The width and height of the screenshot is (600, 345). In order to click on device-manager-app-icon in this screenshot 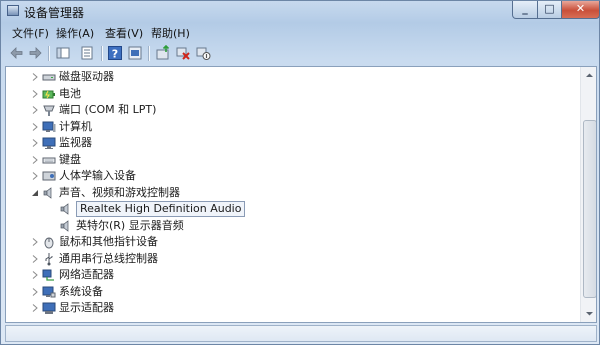, I will do `click(13, 10)`.